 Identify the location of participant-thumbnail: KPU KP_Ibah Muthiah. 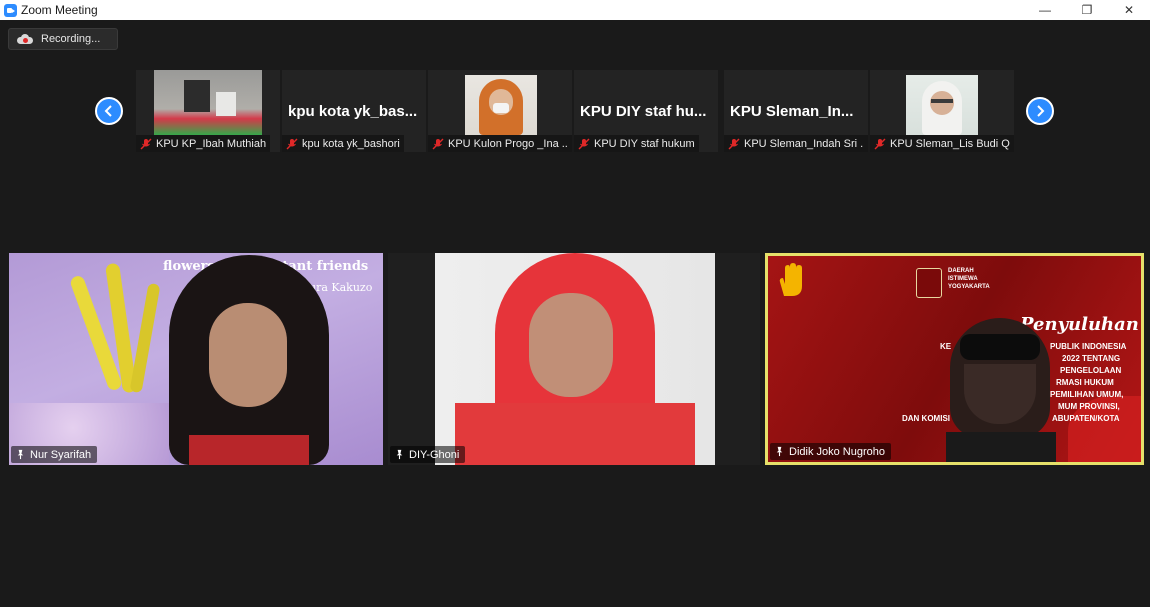
(208, 111).